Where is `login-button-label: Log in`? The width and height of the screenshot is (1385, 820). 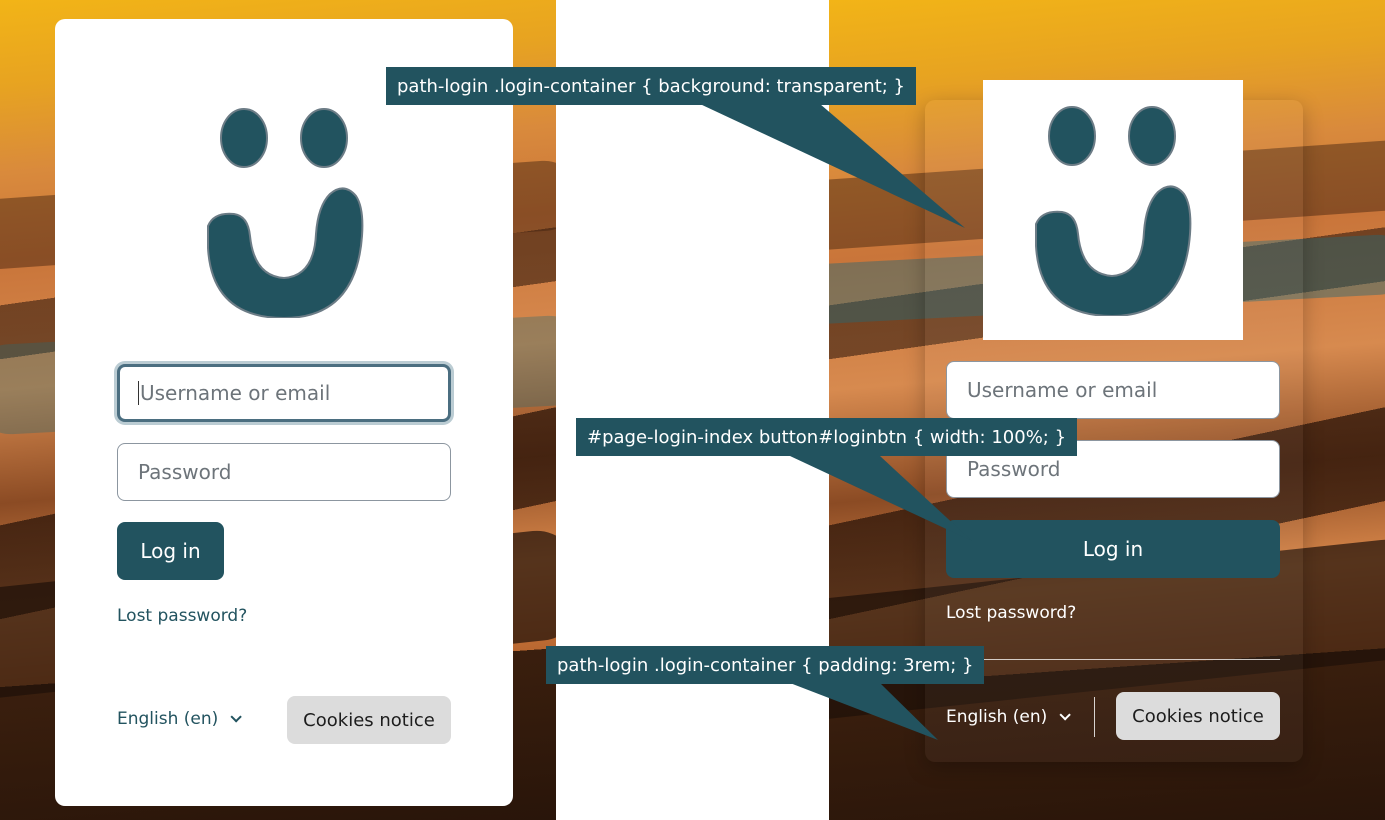
login-button-label: Log in is located at coordinates (170, 551).